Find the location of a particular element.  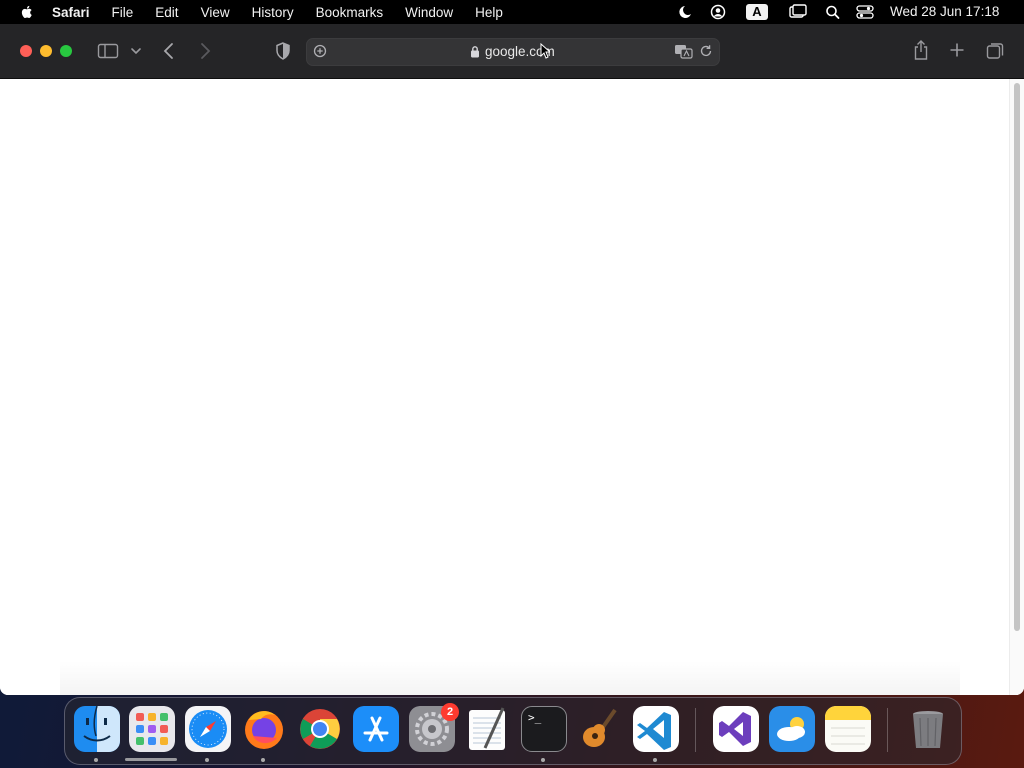

share-icon is located at coordinates (921, 50).